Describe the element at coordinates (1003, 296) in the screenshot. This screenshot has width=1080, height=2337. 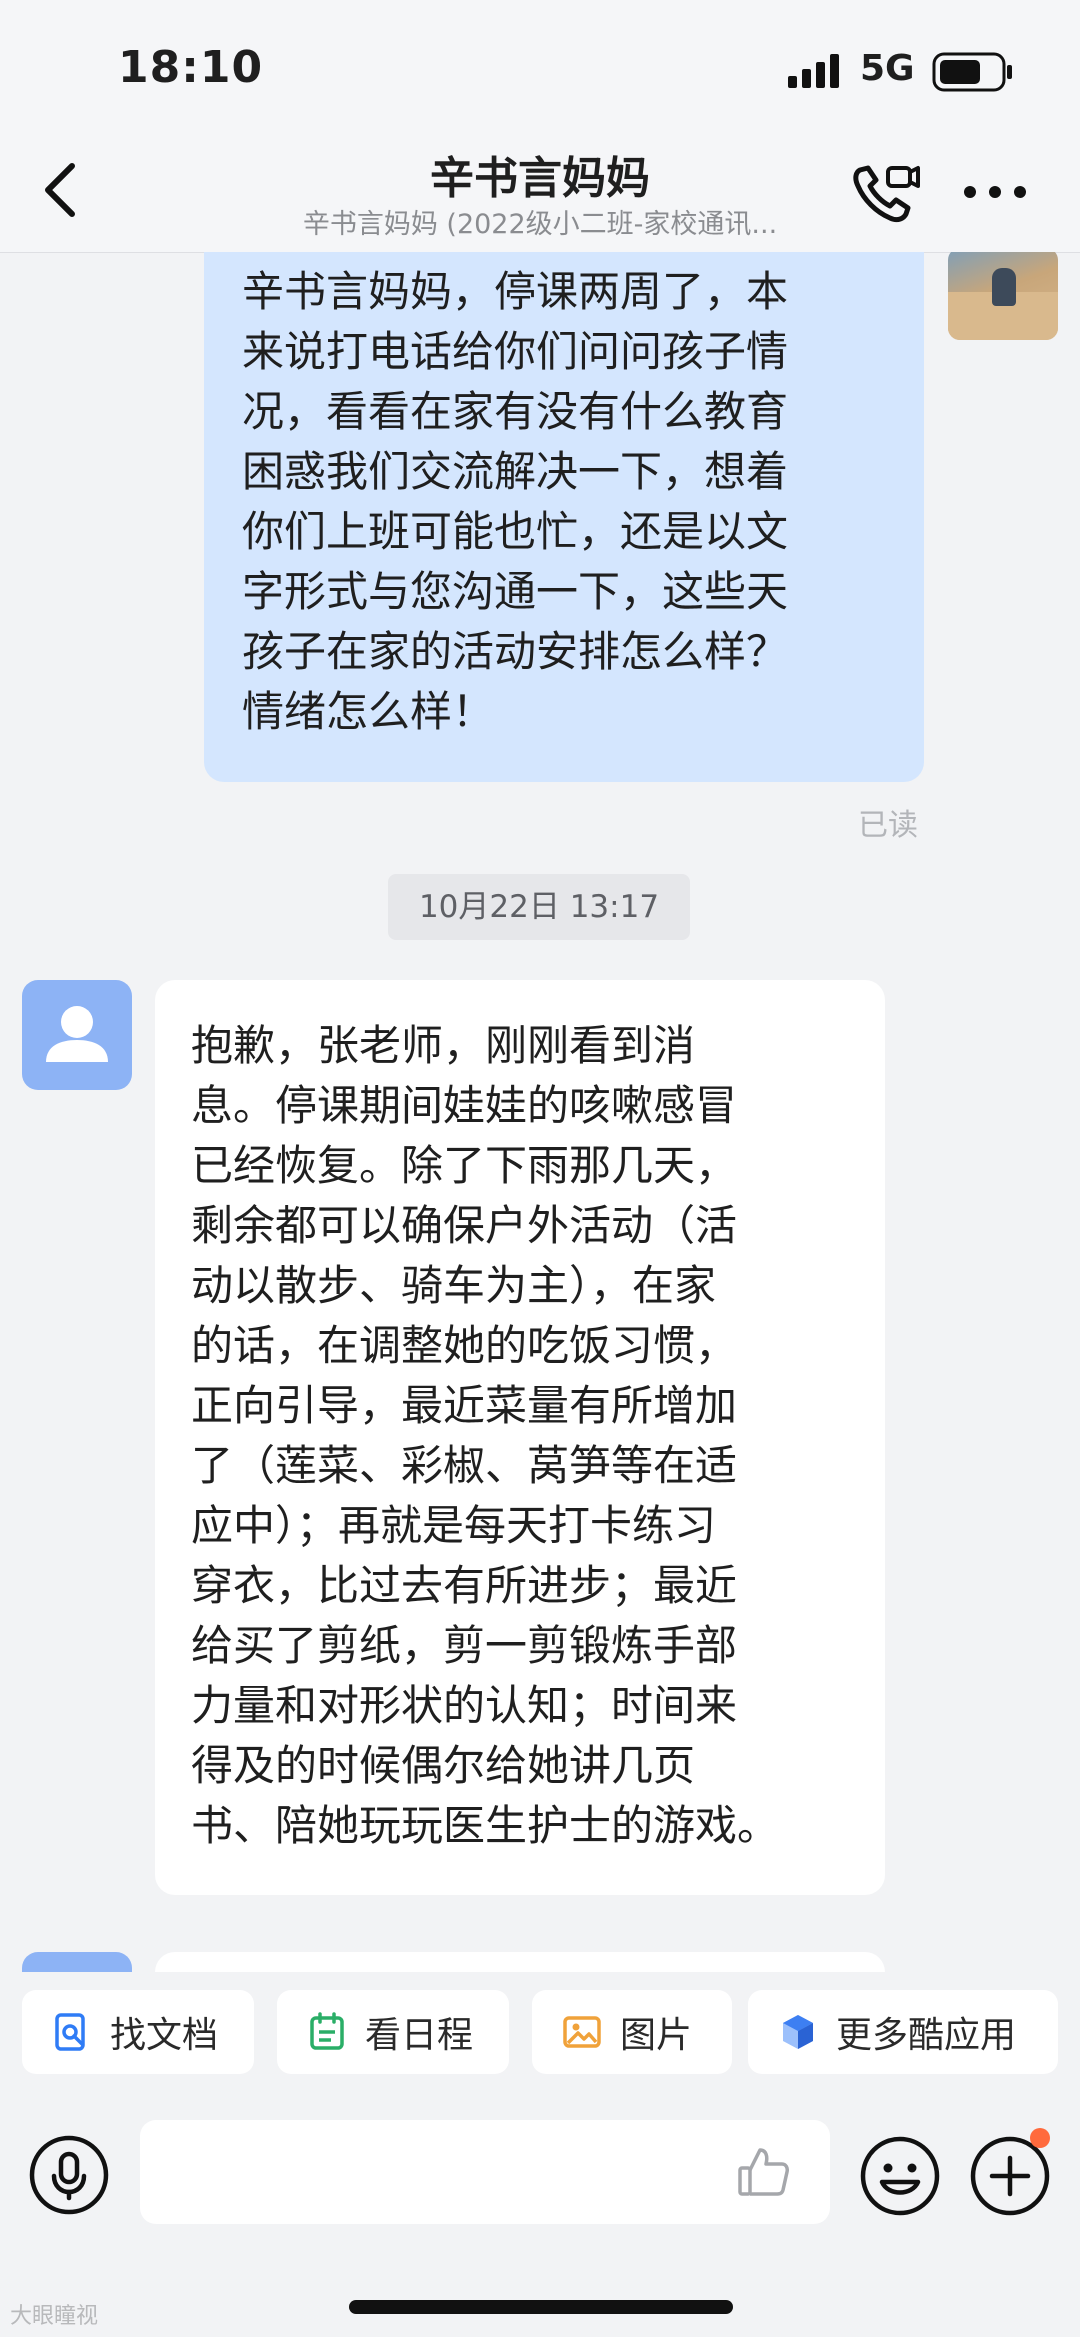
I see `my-avatar` at that location.